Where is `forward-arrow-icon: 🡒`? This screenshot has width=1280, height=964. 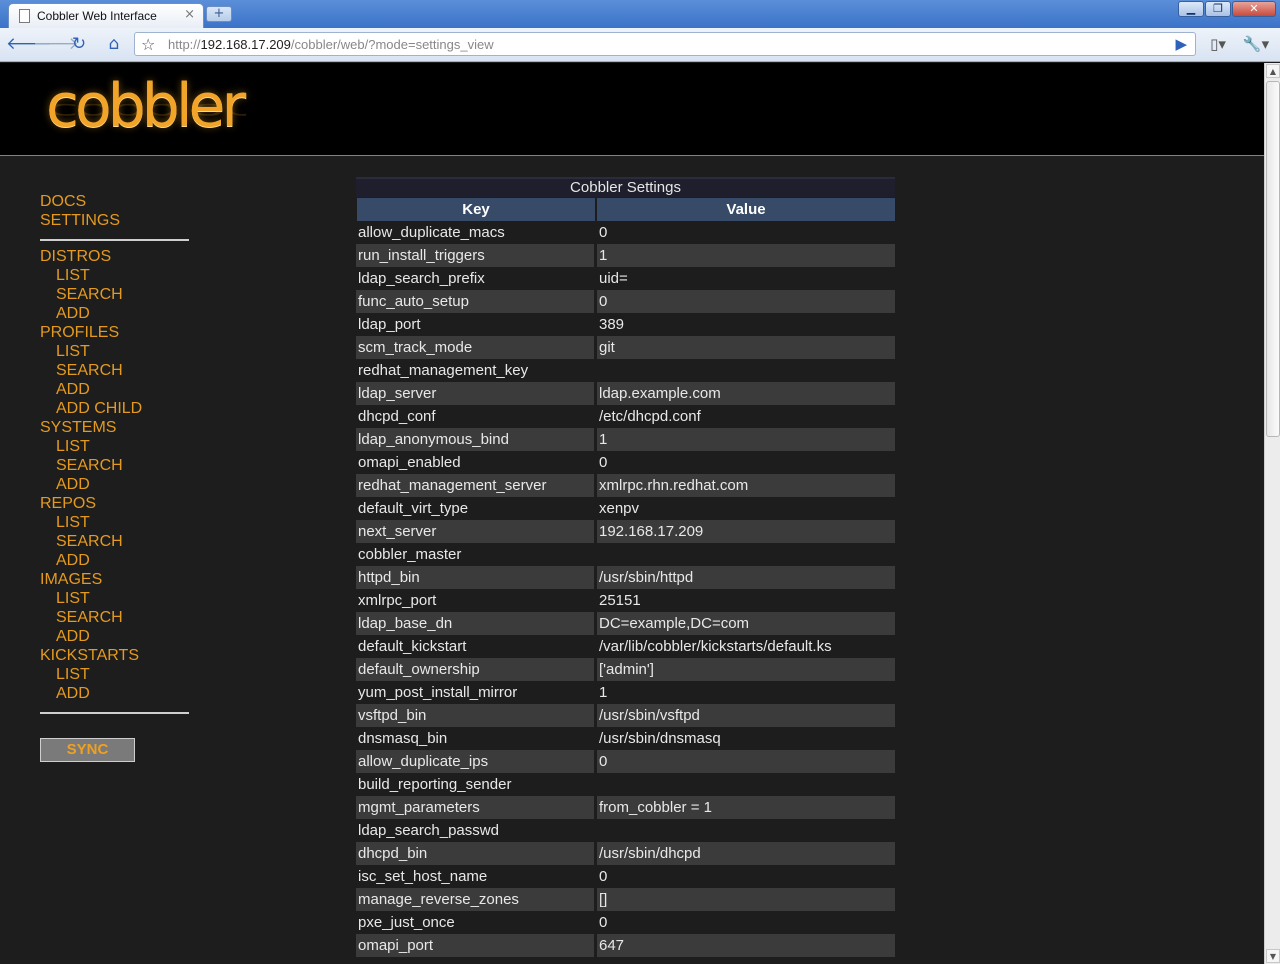
forward-arrow-icon: 🡒 is located at coordinates (56, 44).